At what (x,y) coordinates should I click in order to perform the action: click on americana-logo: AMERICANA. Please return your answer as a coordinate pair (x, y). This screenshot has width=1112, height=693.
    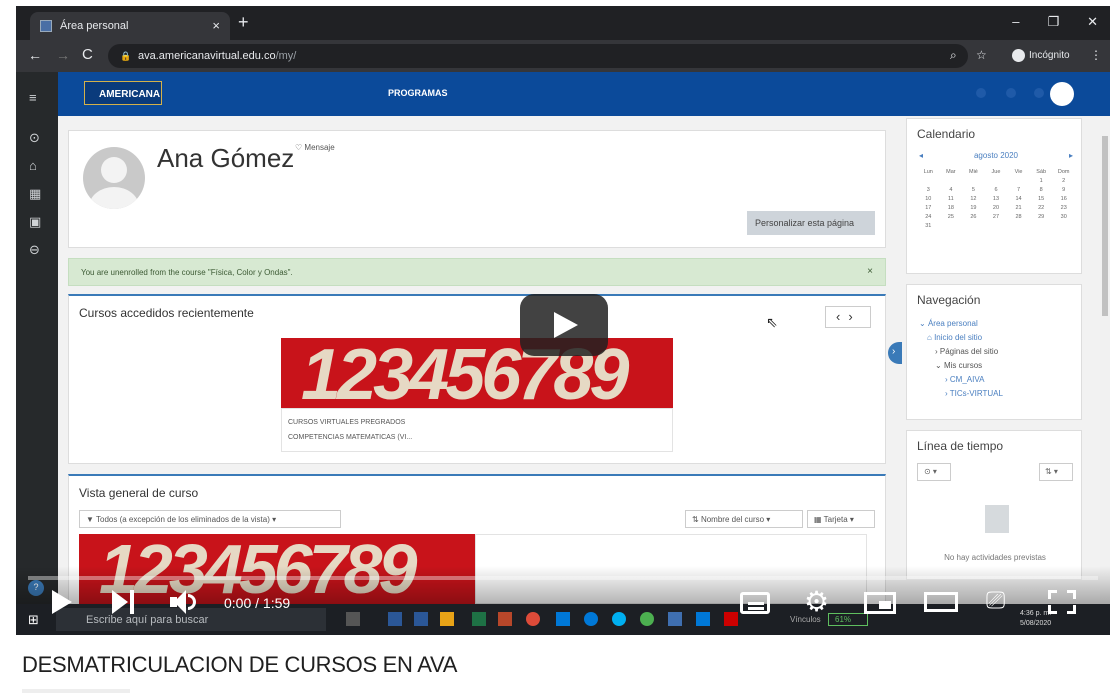
    Looking at the image, I should click on (123, 93).